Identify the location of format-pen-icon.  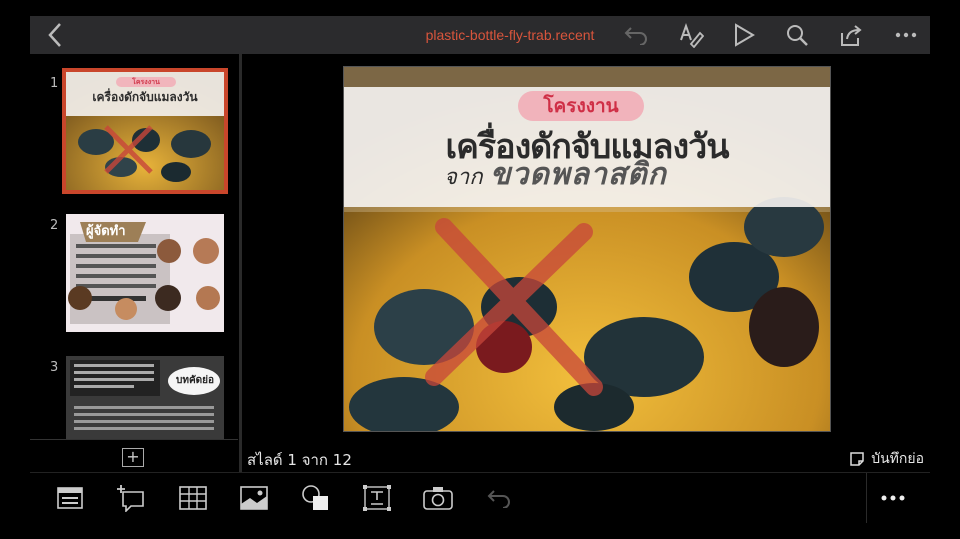
(691, 35).